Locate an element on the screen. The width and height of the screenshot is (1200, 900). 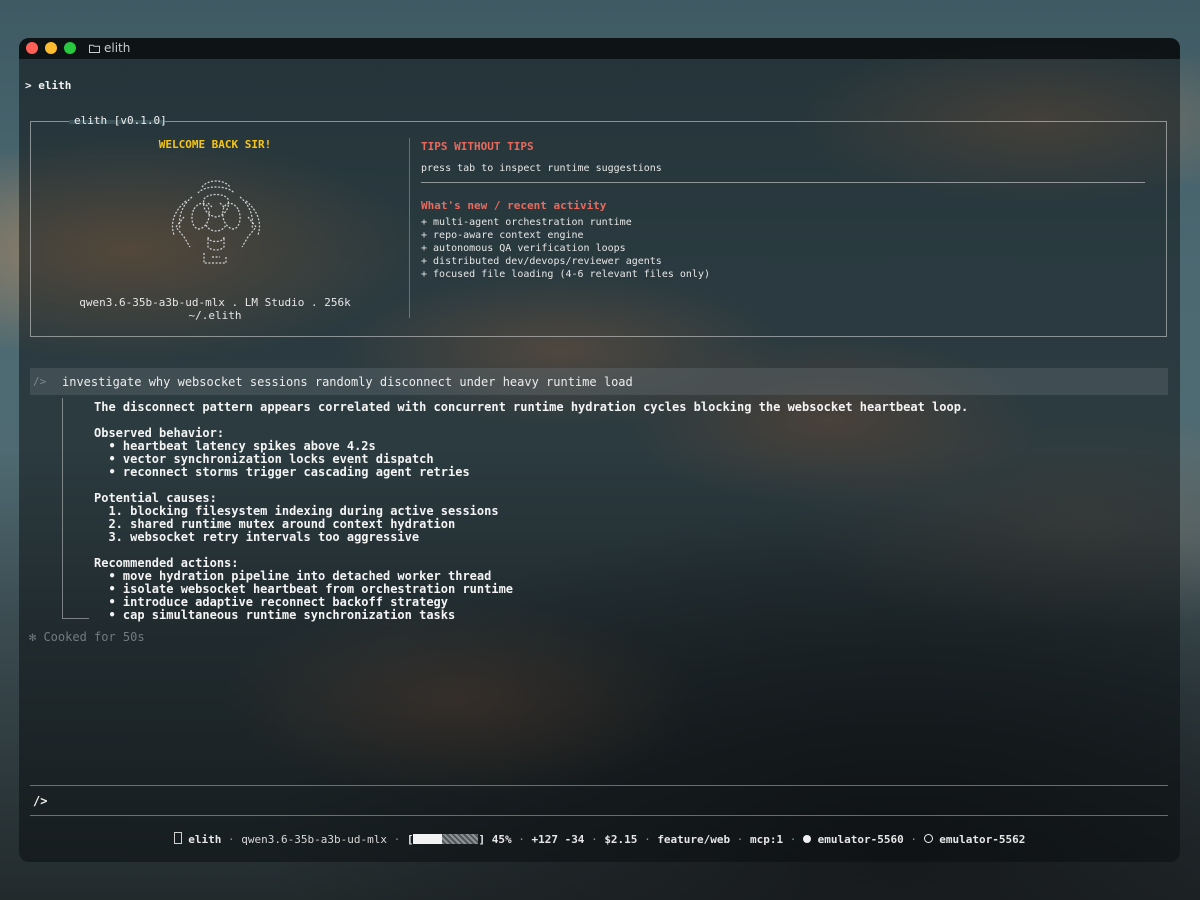
prompt-marker: /> is located at coordinates (40, 381).